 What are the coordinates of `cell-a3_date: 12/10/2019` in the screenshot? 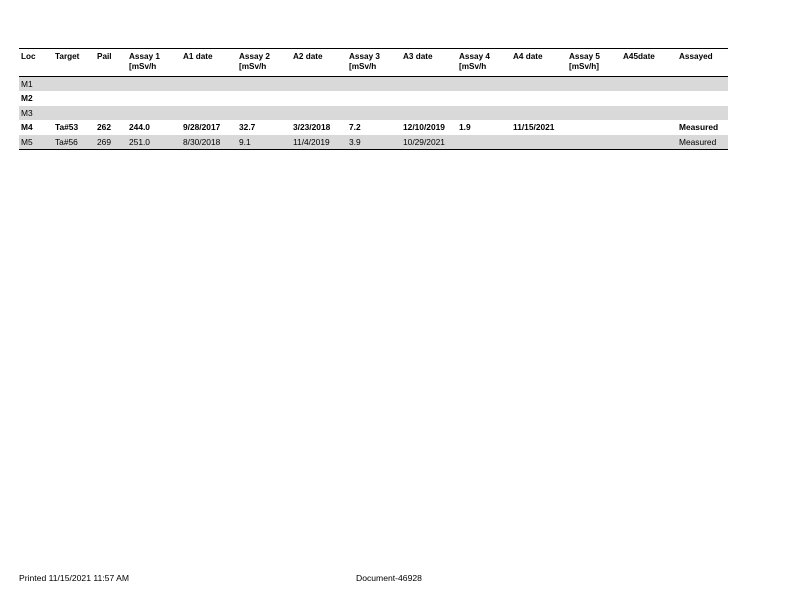 It's located at (429, 127).